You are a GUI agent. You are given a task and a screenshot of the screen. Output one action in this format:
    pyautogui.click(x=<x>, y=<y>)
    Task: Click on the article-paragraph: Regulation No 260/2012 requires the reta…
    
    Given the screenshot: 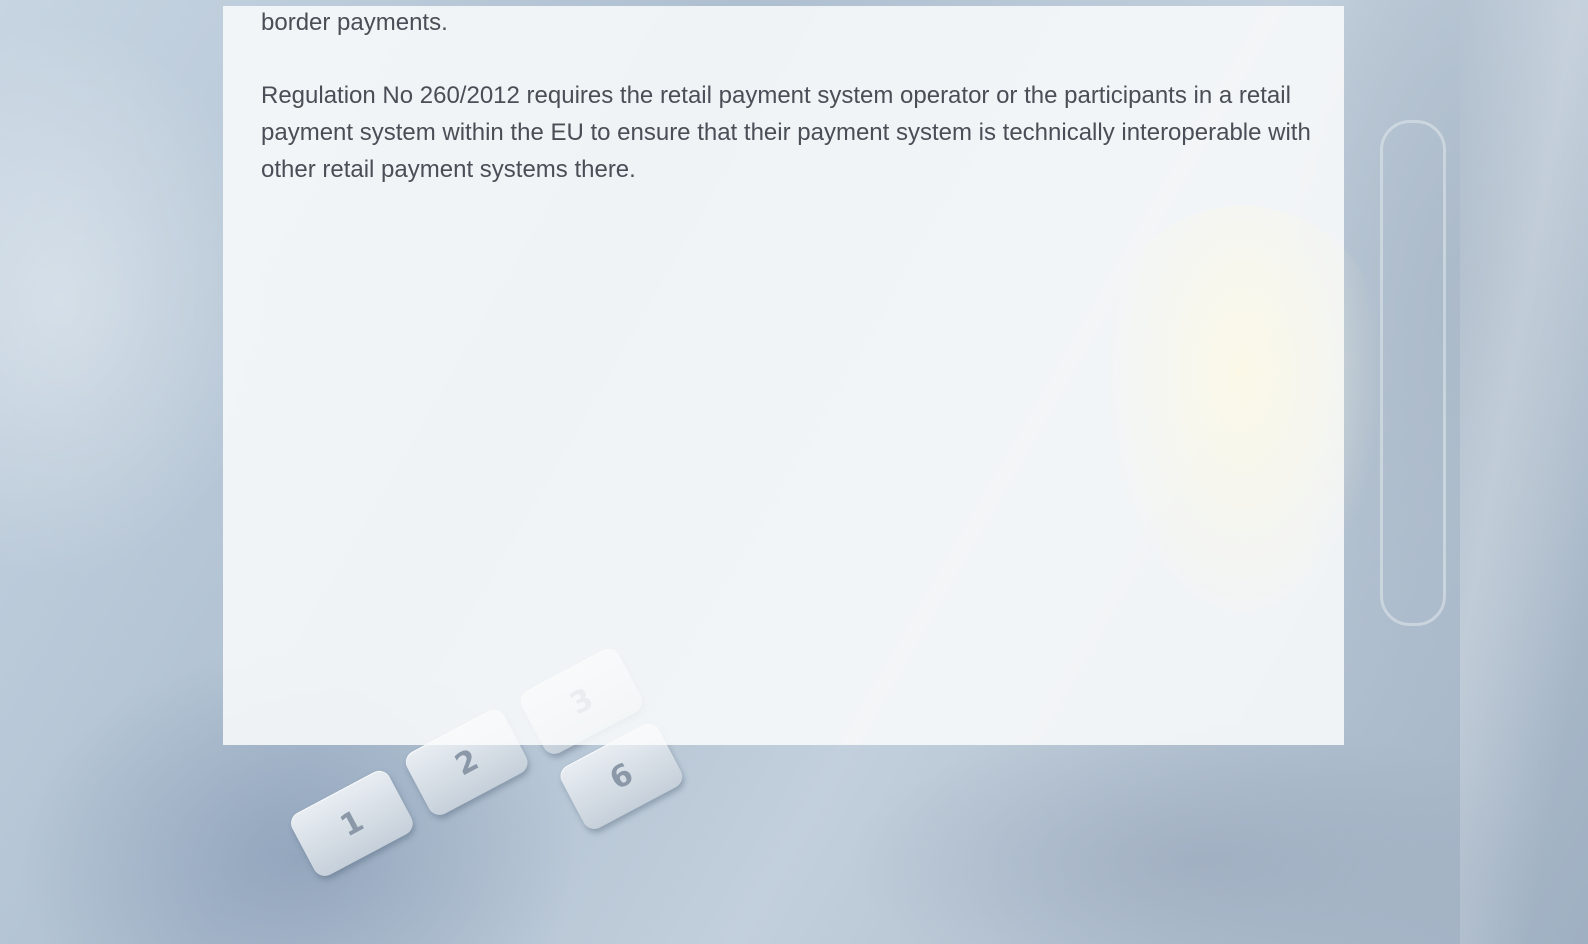 What is the action you would take?
    pyautogui.click(x=786, y=132)
    